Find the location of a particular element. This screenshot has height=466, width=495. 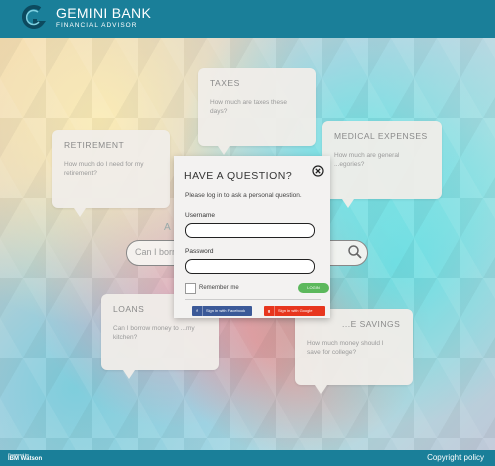

bubble-title: TAXES is located at coordinates (225, 83).